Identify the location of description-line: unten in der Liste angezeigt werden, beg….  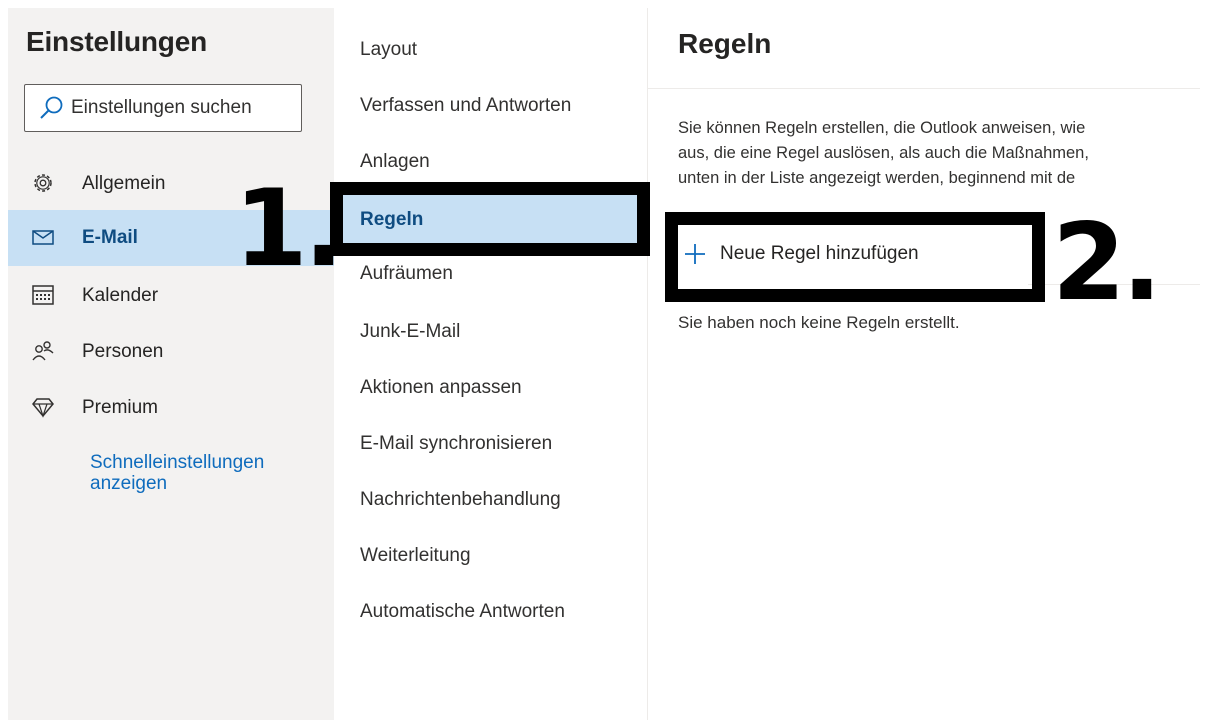
(877, 178).